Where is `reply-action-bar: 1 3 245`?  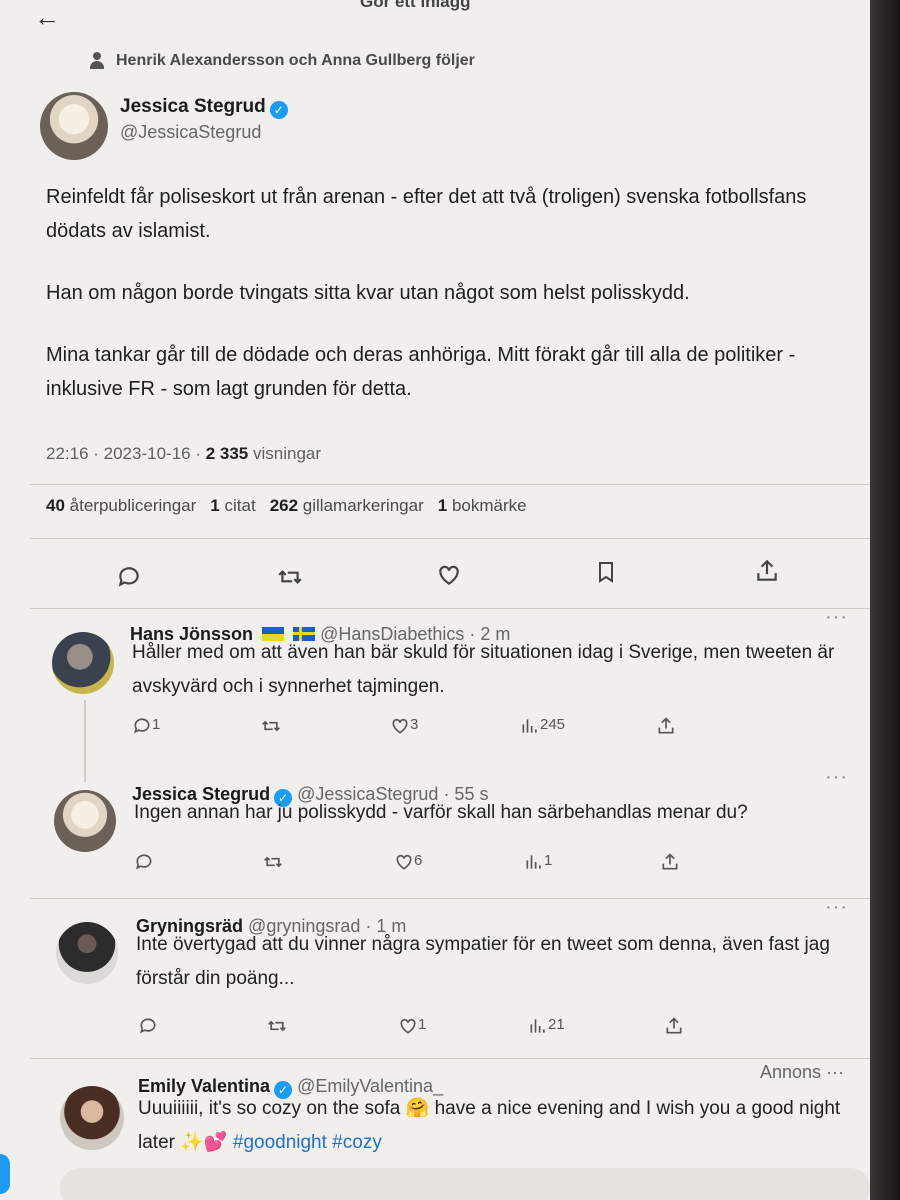 reply-action-bar: 1 3 245 is located at coordinates (435, 731).